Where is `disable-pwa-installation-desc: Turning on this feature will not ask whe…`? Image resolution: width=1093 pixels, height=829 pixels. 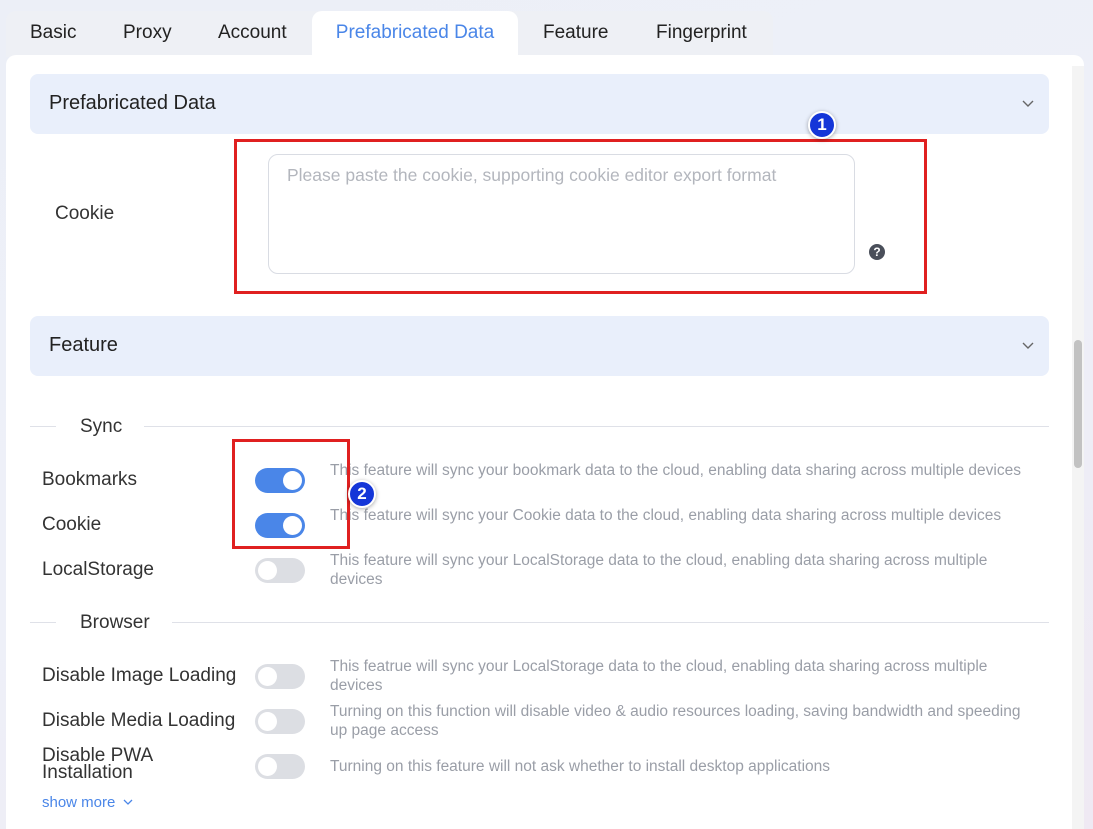
disable-pwa-installation-desc: Turning on this feature will not ask whe… is located at coordinates (580, 766).